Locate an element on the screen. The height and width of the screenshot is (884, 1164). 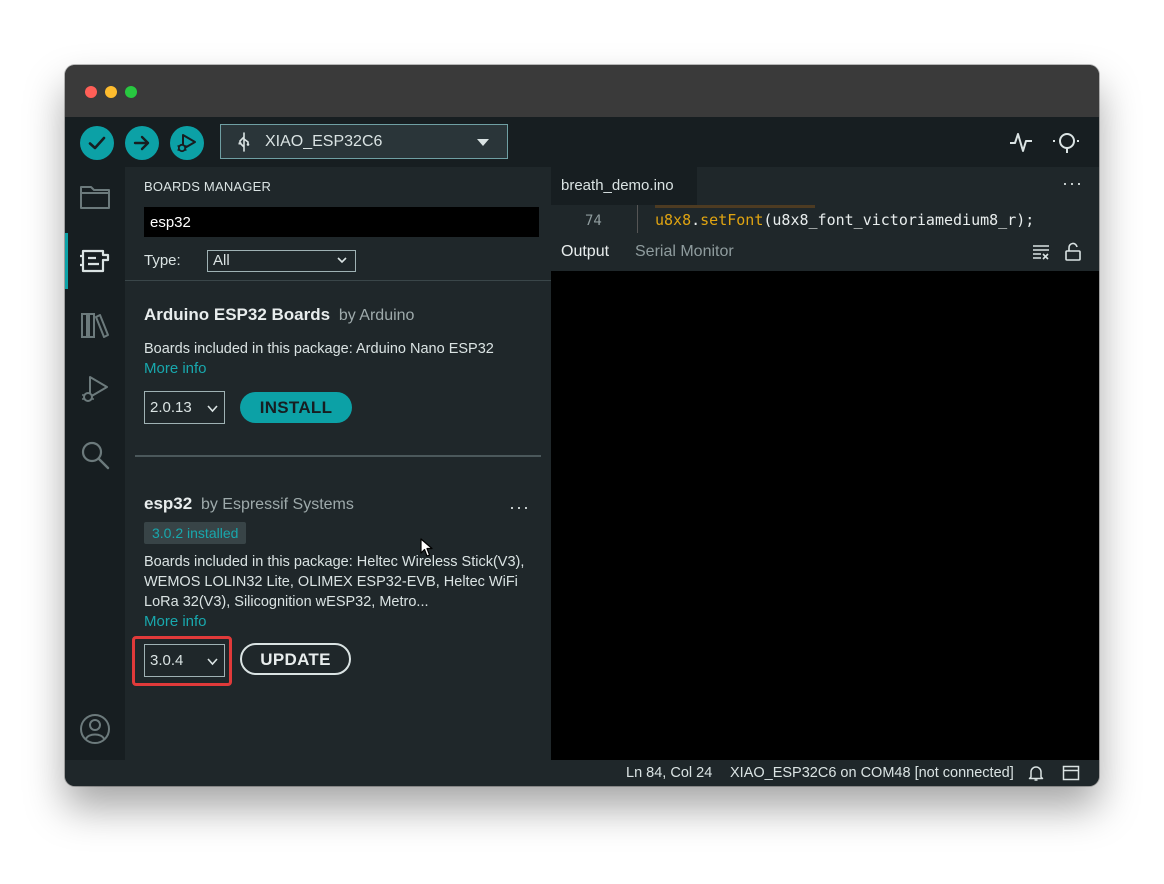
usb-icon is located at coordinates (244, 141).